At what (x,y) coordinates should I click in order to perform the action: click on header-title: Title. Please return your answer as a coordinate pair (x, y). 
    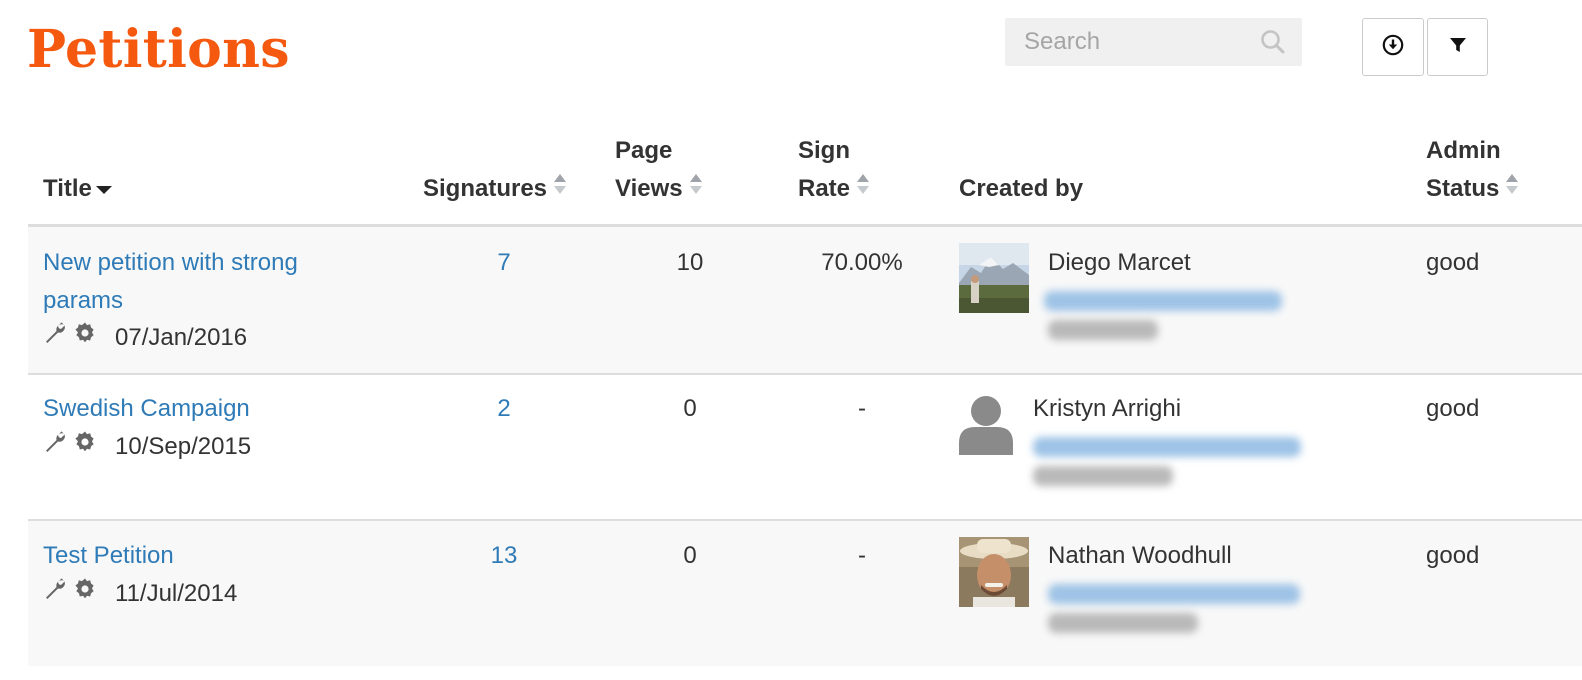
    Looking at the image, I should click on (77, 189).